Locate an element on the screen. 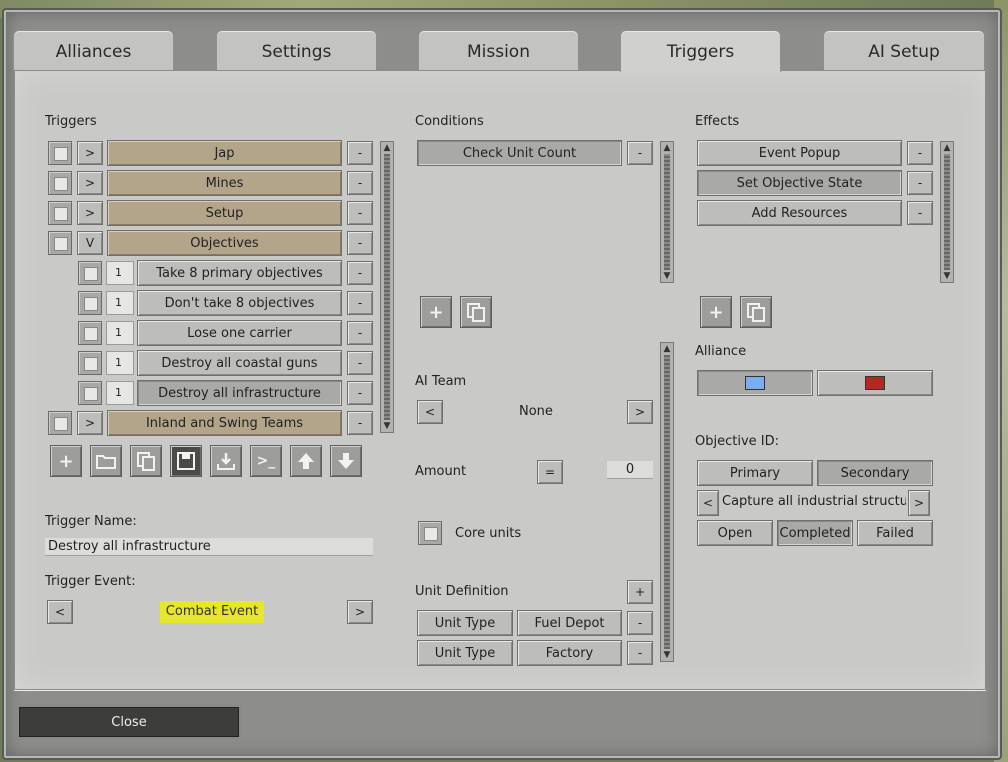 The image size is (1008, 762). state-completed-button: Completed is located at coordinates (815, 533).